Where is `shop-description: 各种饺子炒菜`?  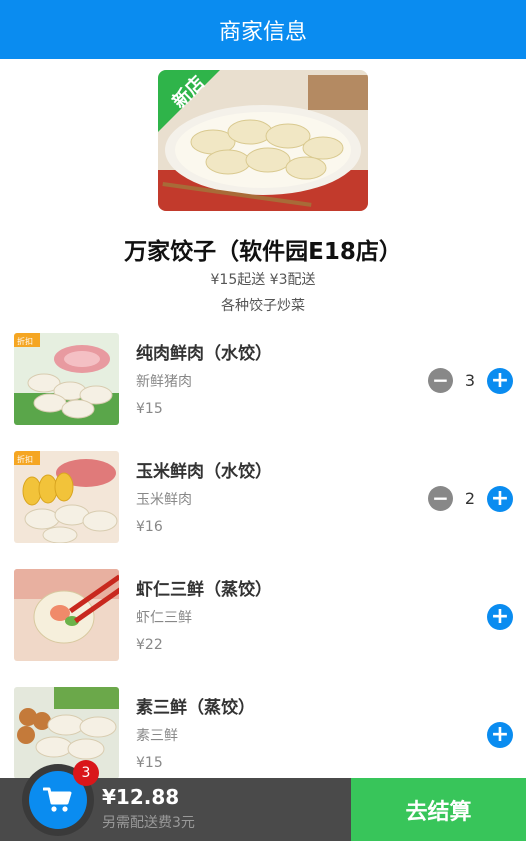
shop-description: 各种饺子炒菜 is located at coordinates (263, 306).